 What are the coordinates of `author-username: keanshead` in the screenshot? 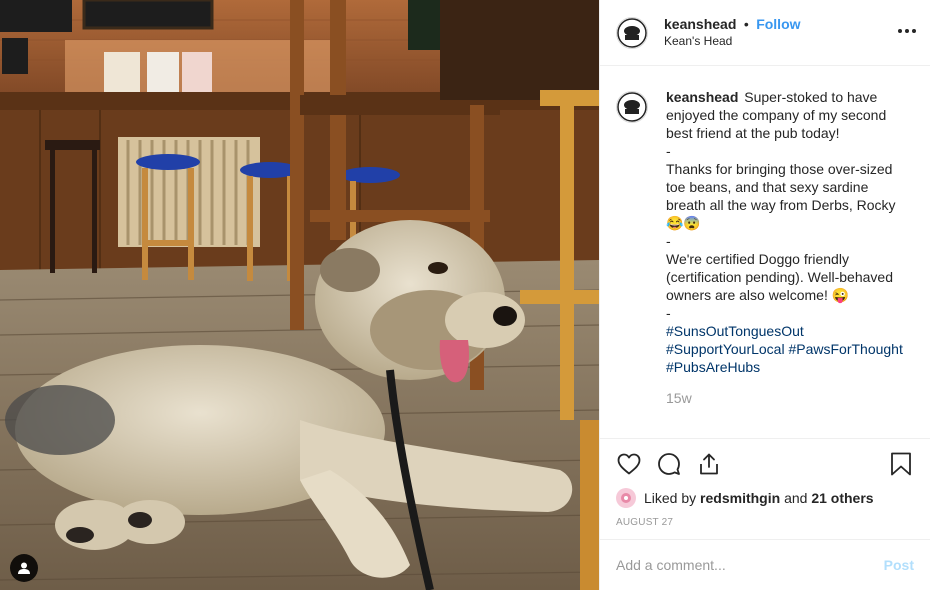 It's located at (700, 24).